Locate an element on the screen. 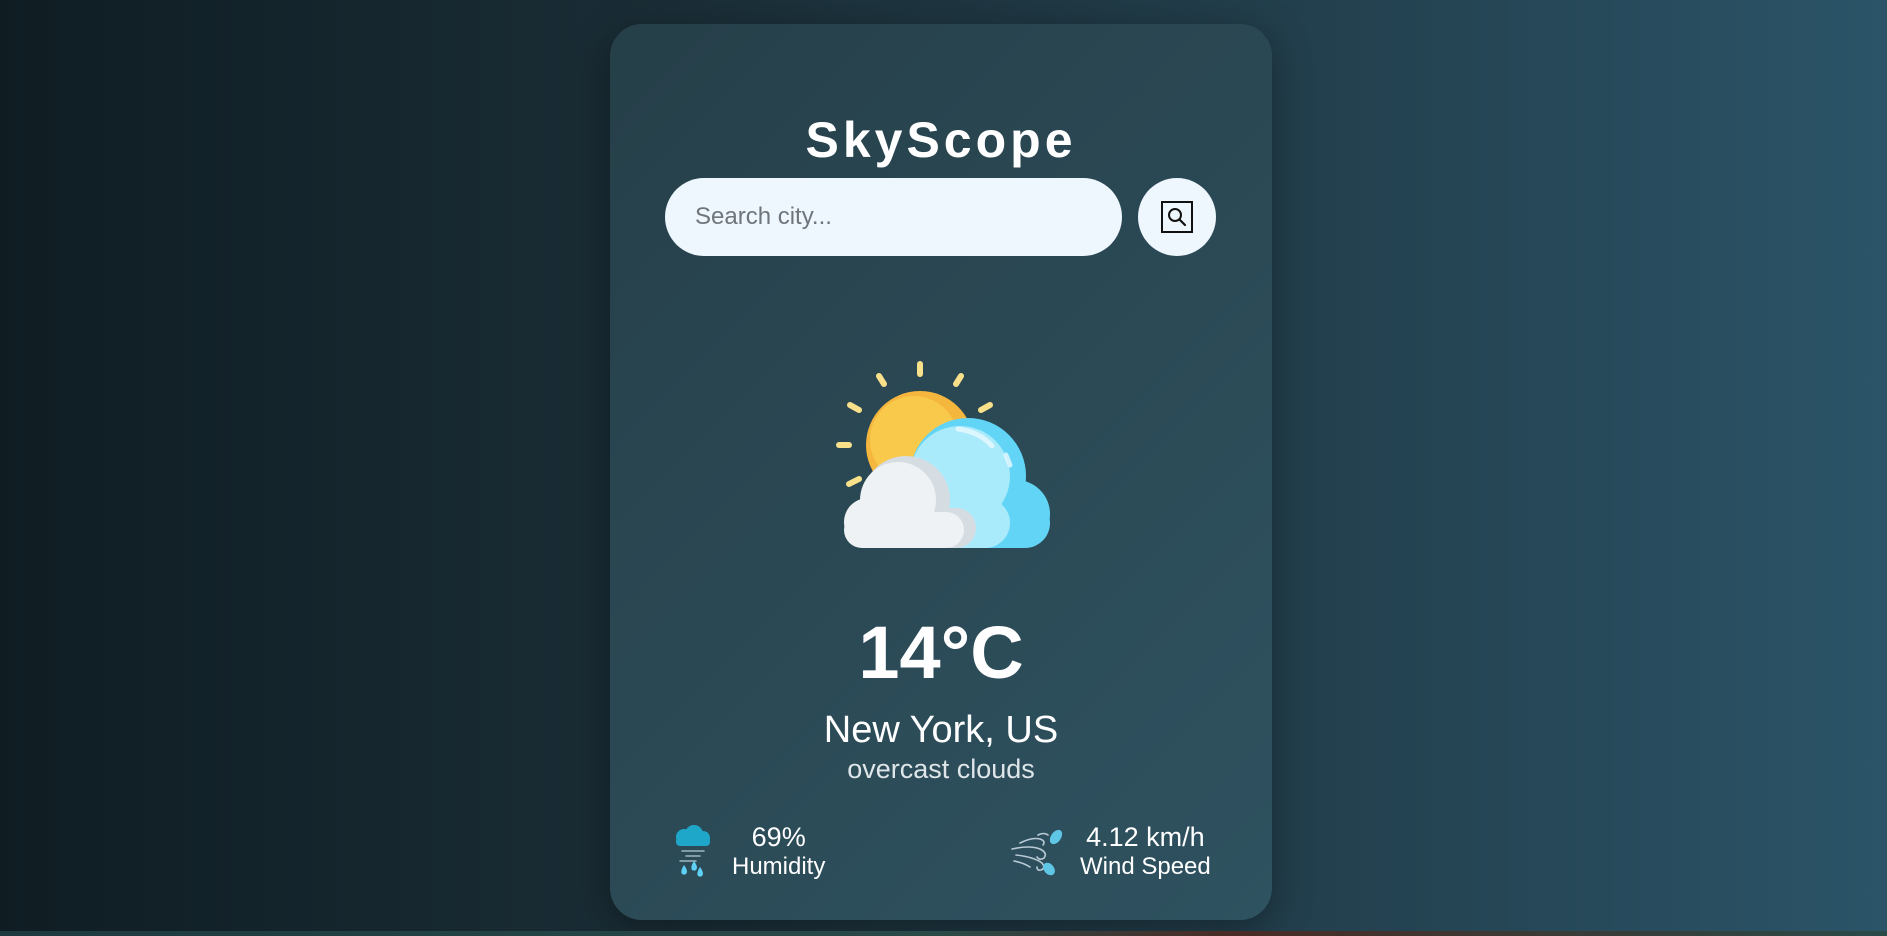 The width and height of the screenshot is (1887, 936). city-name: New York, US is located at coordinates (941, 730).